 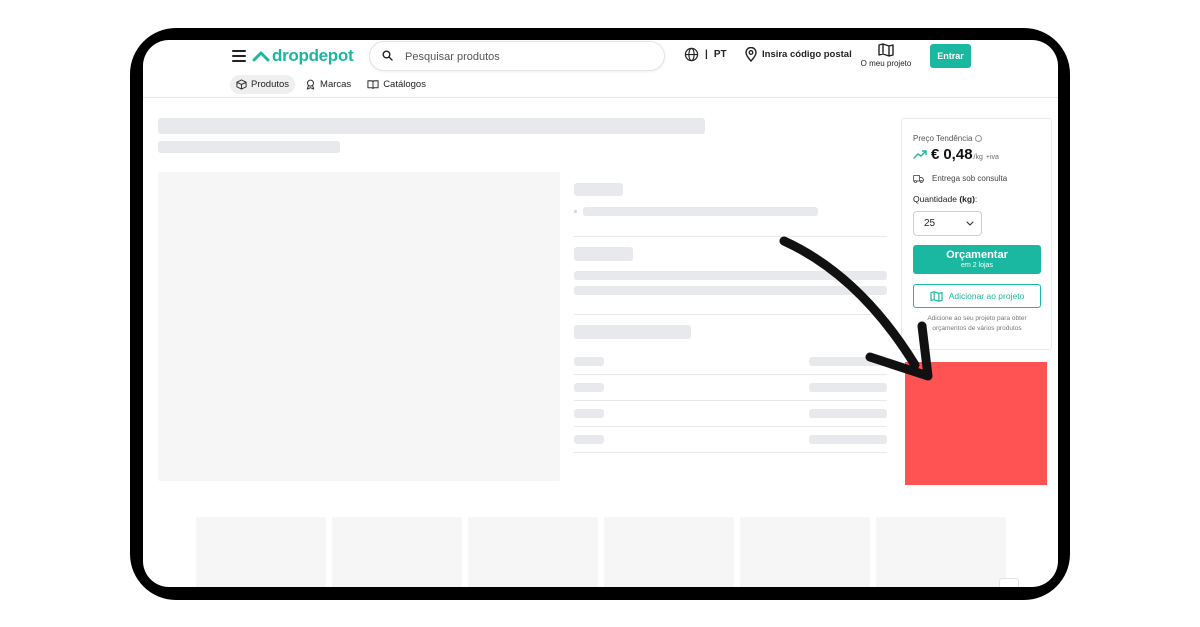 What do you see at coordinates (970, 223) in the screenshot?
I see `chevron-down-icon` at bounding box center [970, 223].